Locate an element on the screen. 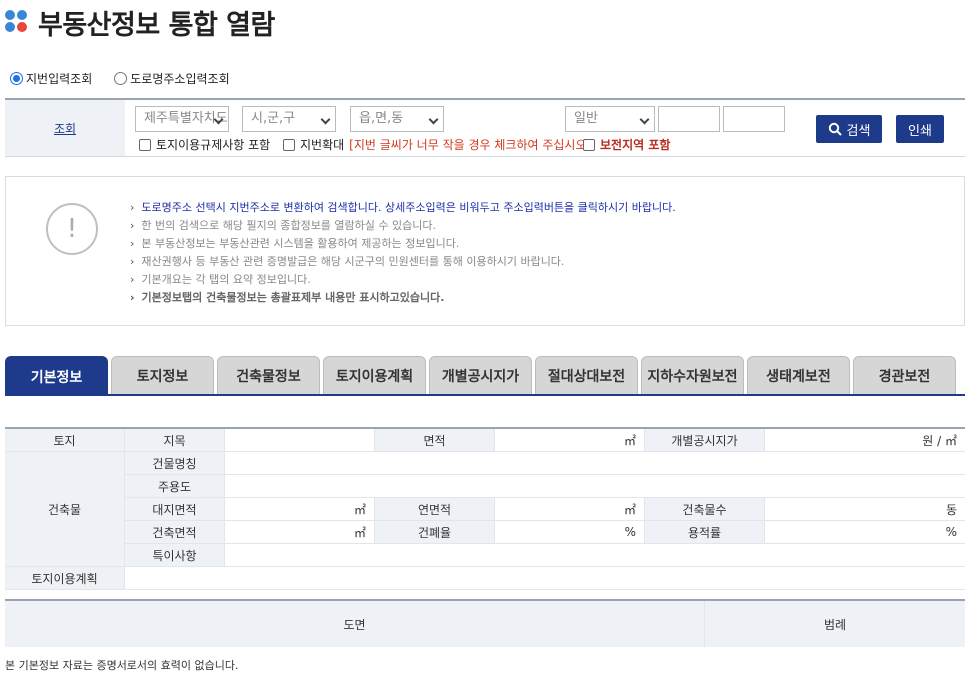  table-row is located at coordinates (485, 624).